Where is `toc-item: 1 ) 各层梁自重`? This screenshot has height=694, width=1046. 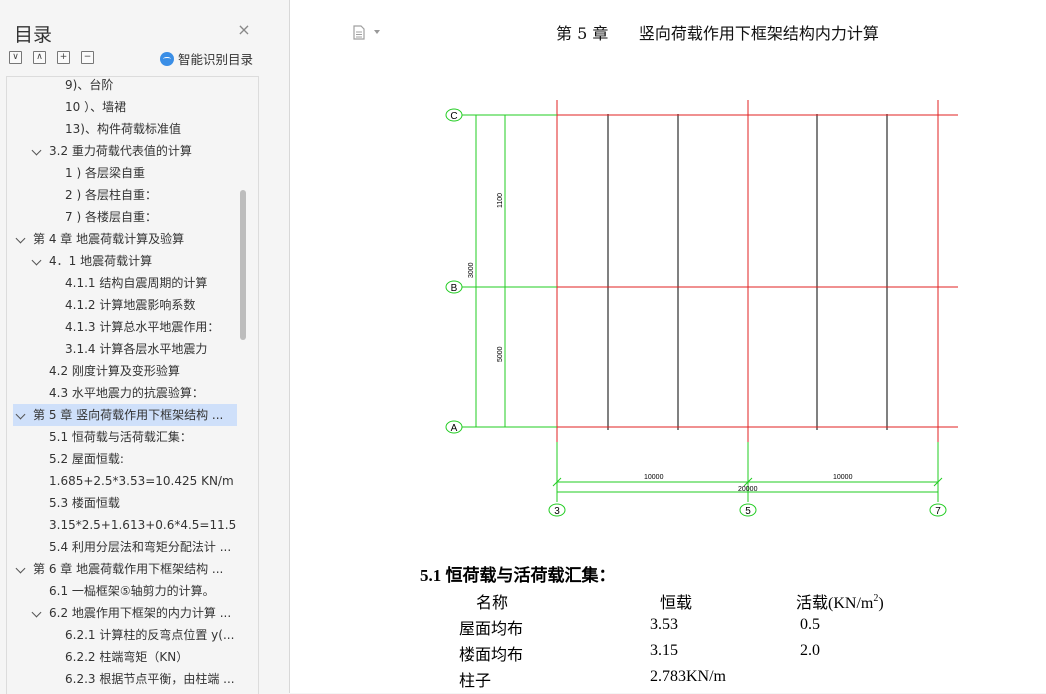
toc-item: 1 ) 各层梁自重 is located at coordinates (122, 173).